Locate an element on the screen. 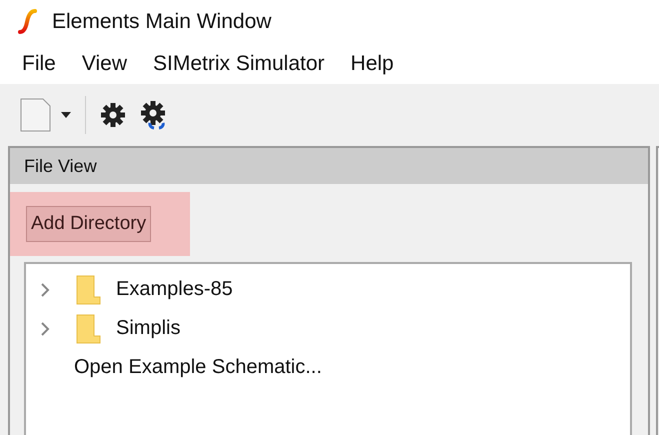 This screenshot has width=659, height=435. menu-item: File is located at coordinates (39, 64).